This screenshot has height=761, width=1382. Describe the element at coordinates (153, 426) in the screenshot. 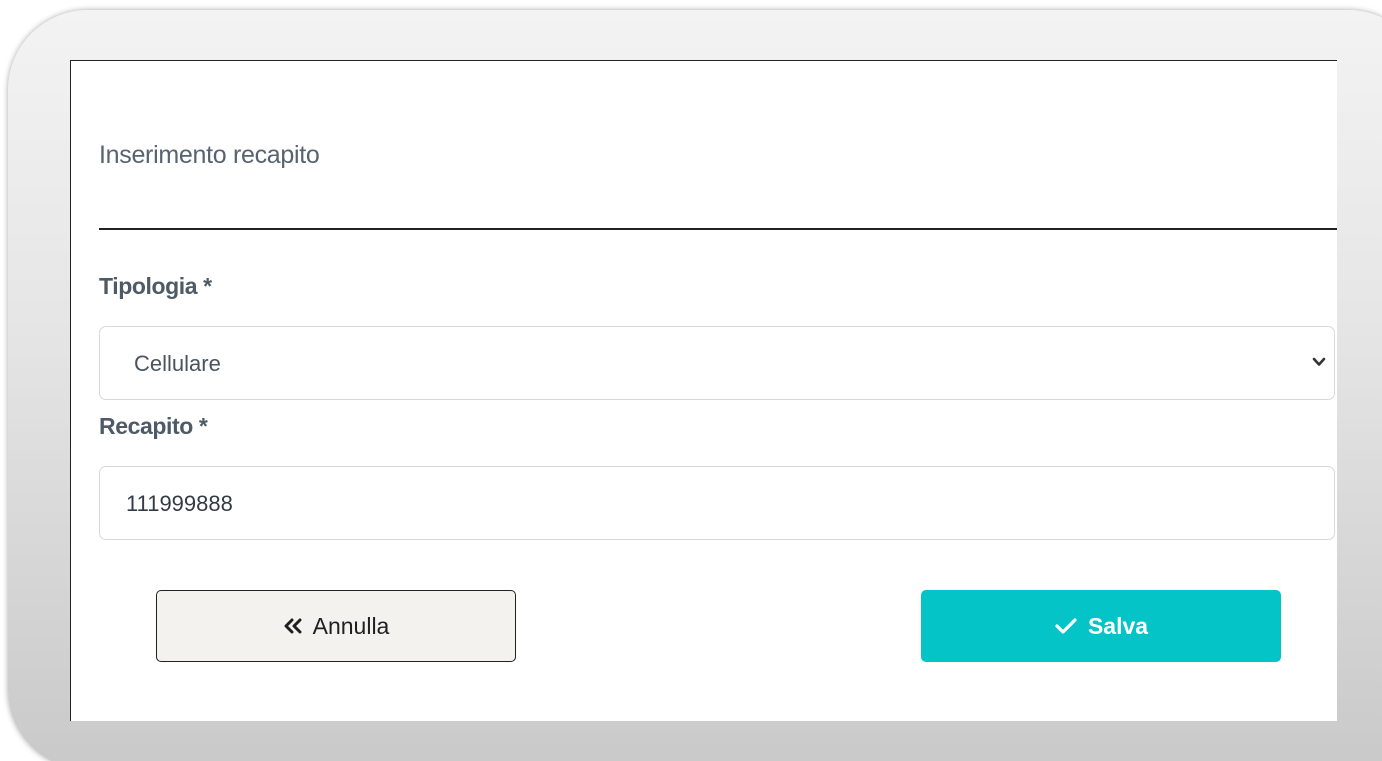

I see `recapito-label: Recapito *` at that location.